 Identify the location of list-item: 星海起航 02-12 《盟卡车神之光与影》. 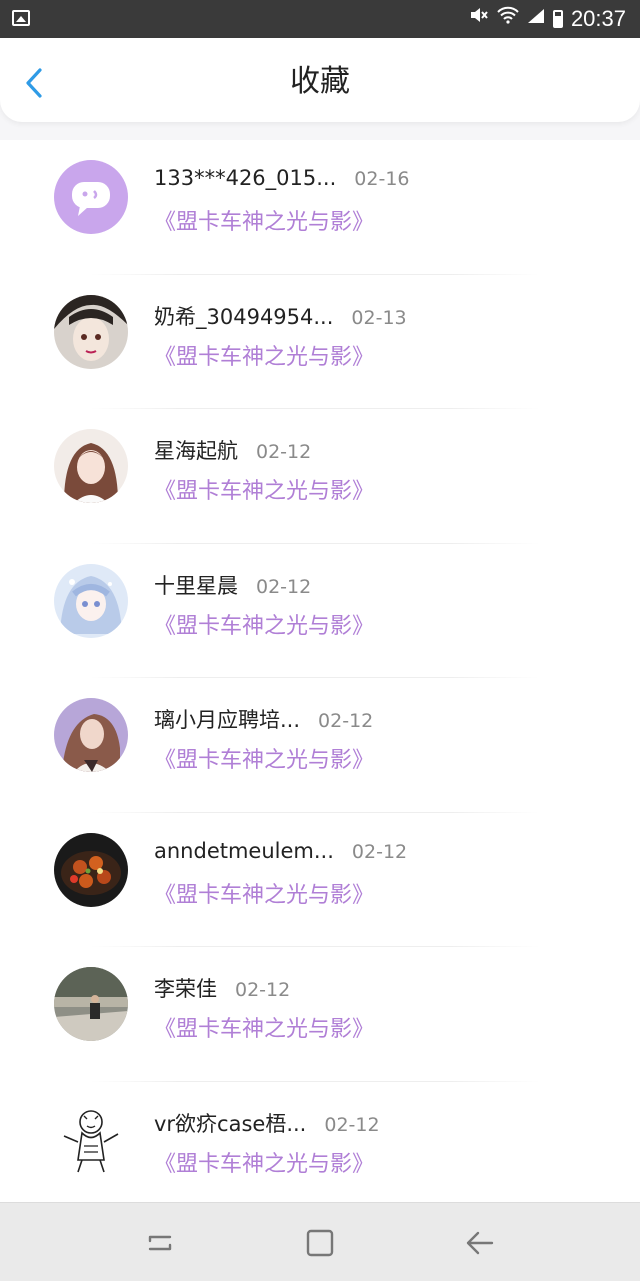
(320, 476).